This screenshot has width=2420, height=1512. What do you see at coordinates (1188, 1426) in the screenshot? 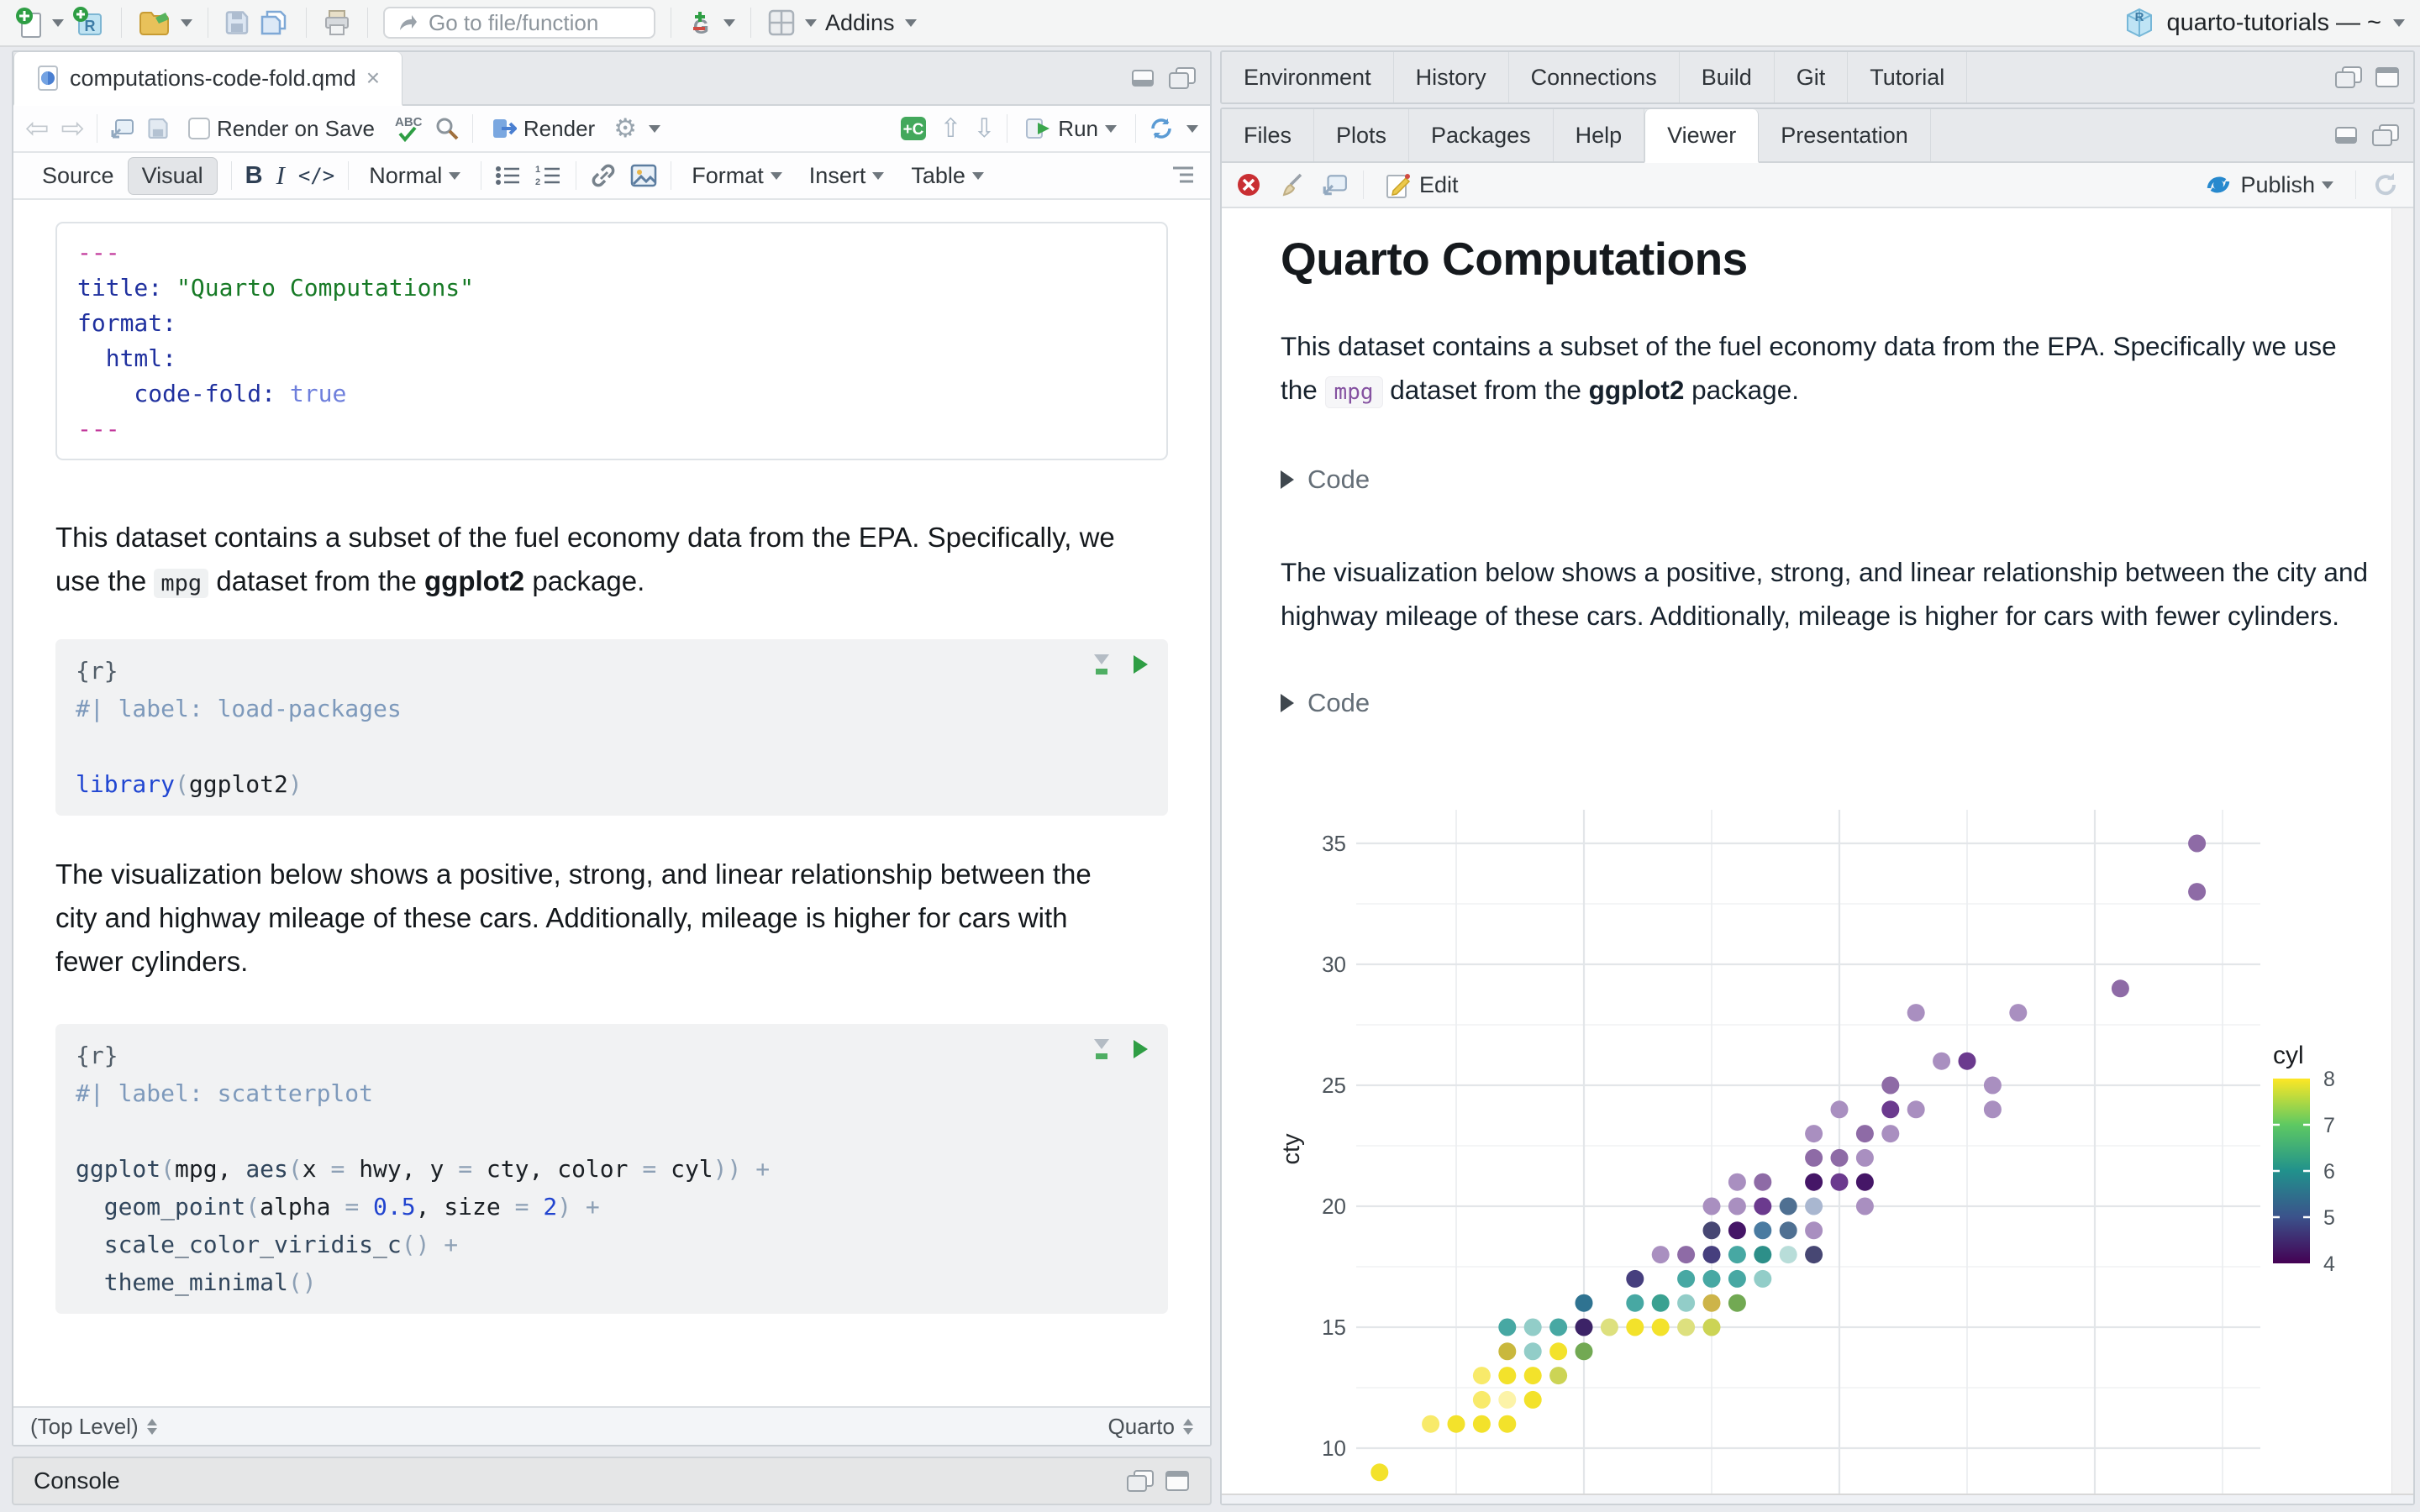
I see `filetype-updown-icon` at bounding box center [1188, 1426].